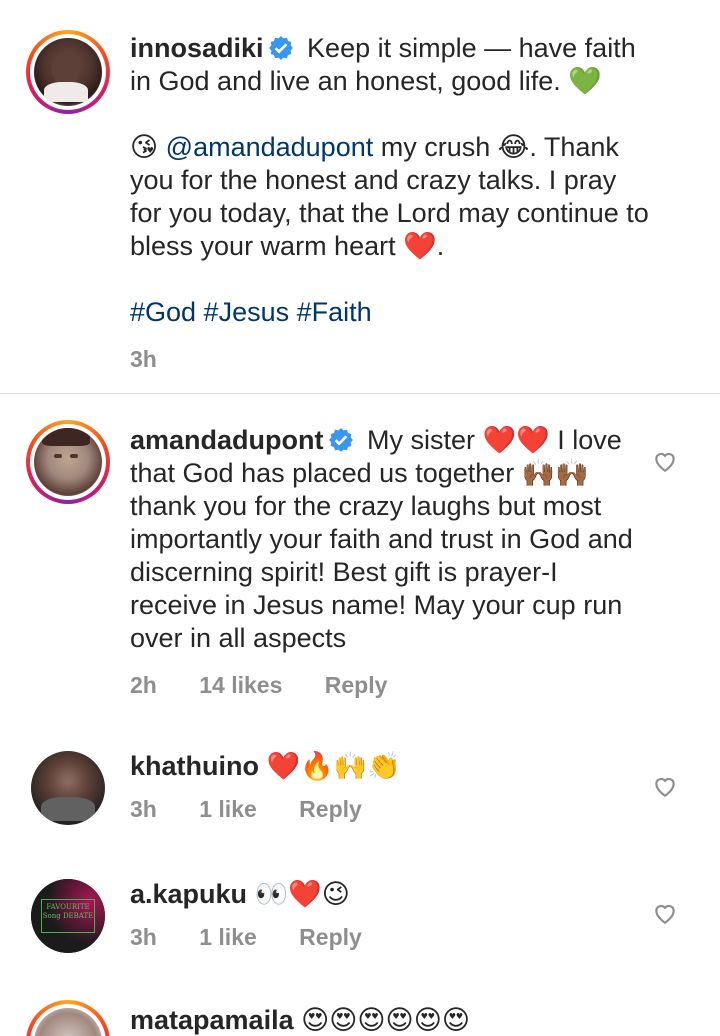 The width and height of the screenshot is (720, 1036). I want to click on reaction-emojis: 👀❤️😉, so click(302, 894).